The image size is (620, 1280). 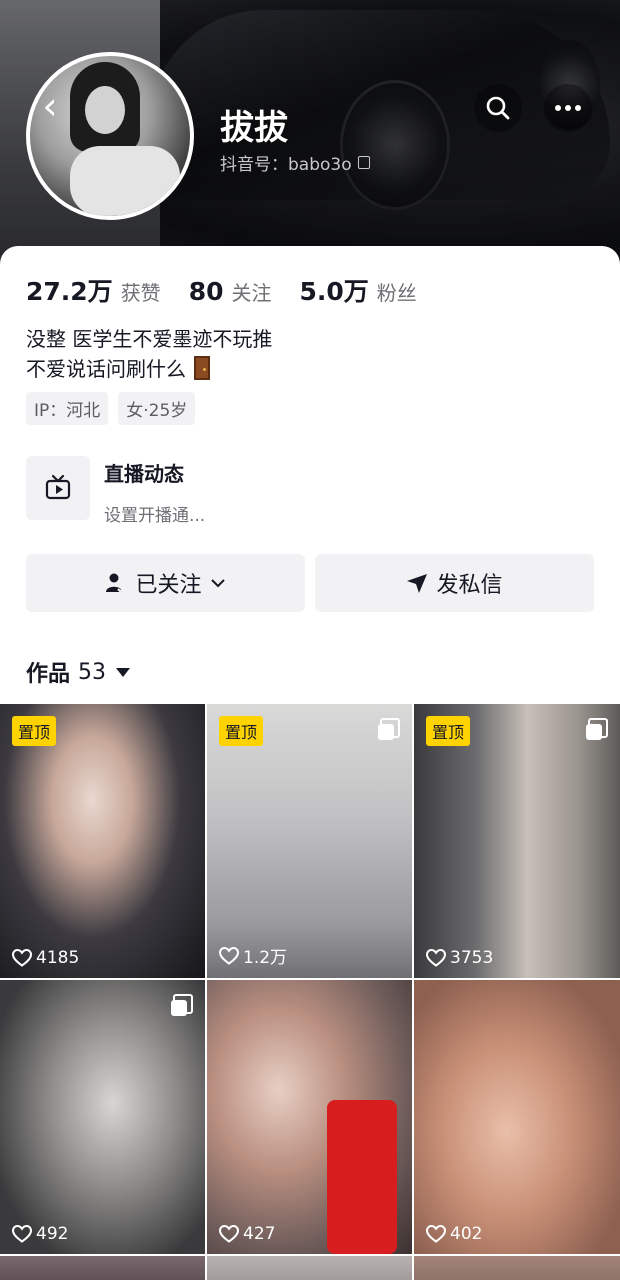 I want to click on like-count-text: 492, so click(x=52, y=1234).